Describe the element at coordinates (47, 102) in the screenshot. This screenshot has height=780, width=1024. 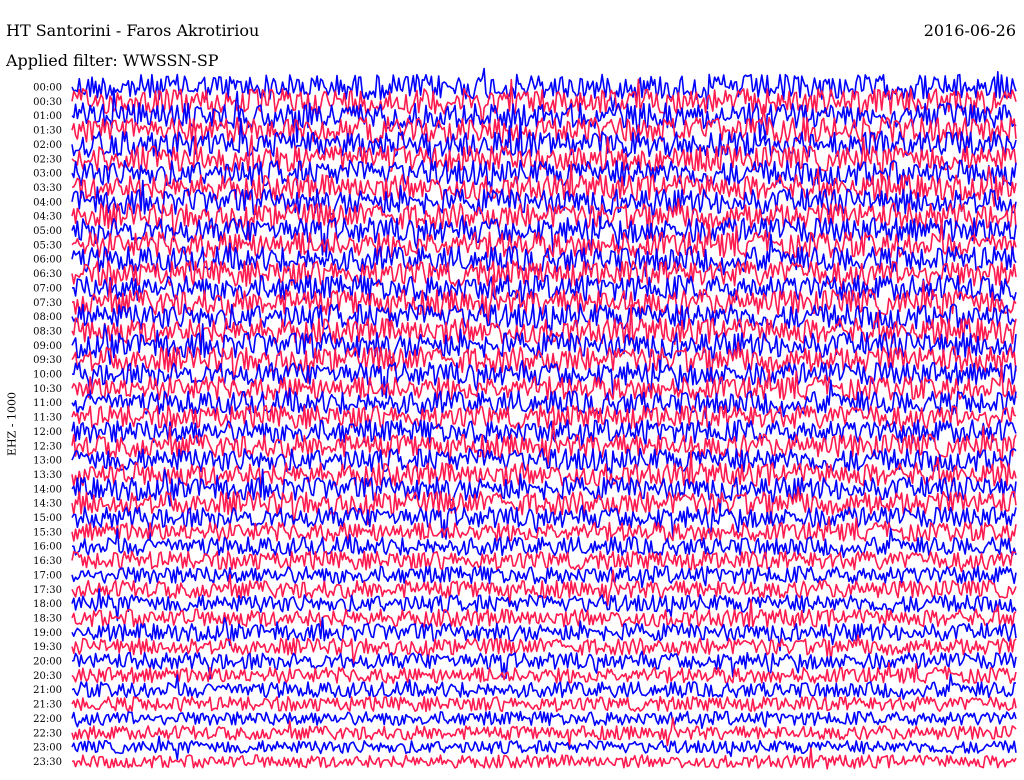
I see `time-tick-label: 00:30` at that location.